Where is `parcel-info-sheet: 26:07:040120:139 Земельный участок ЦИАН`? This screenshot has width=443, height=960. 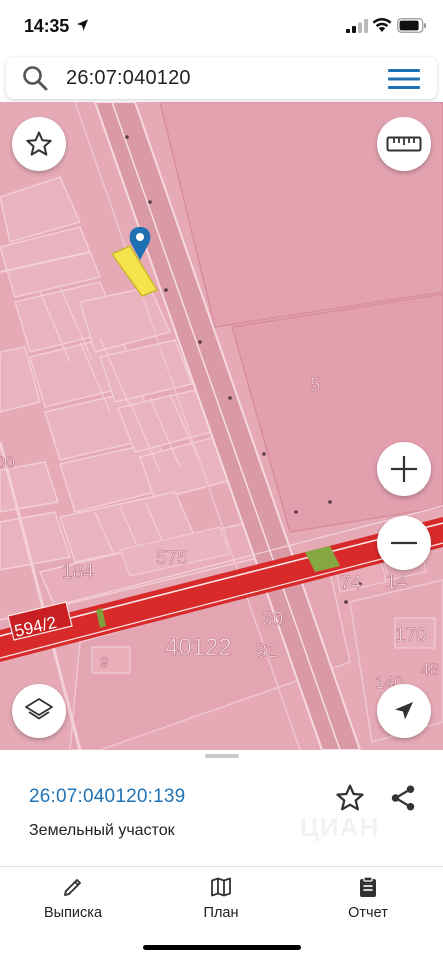 parcel-info-sheet: 26:07:040120:139 Земельный участок ЦИАН is located at coordinates (221, 808).